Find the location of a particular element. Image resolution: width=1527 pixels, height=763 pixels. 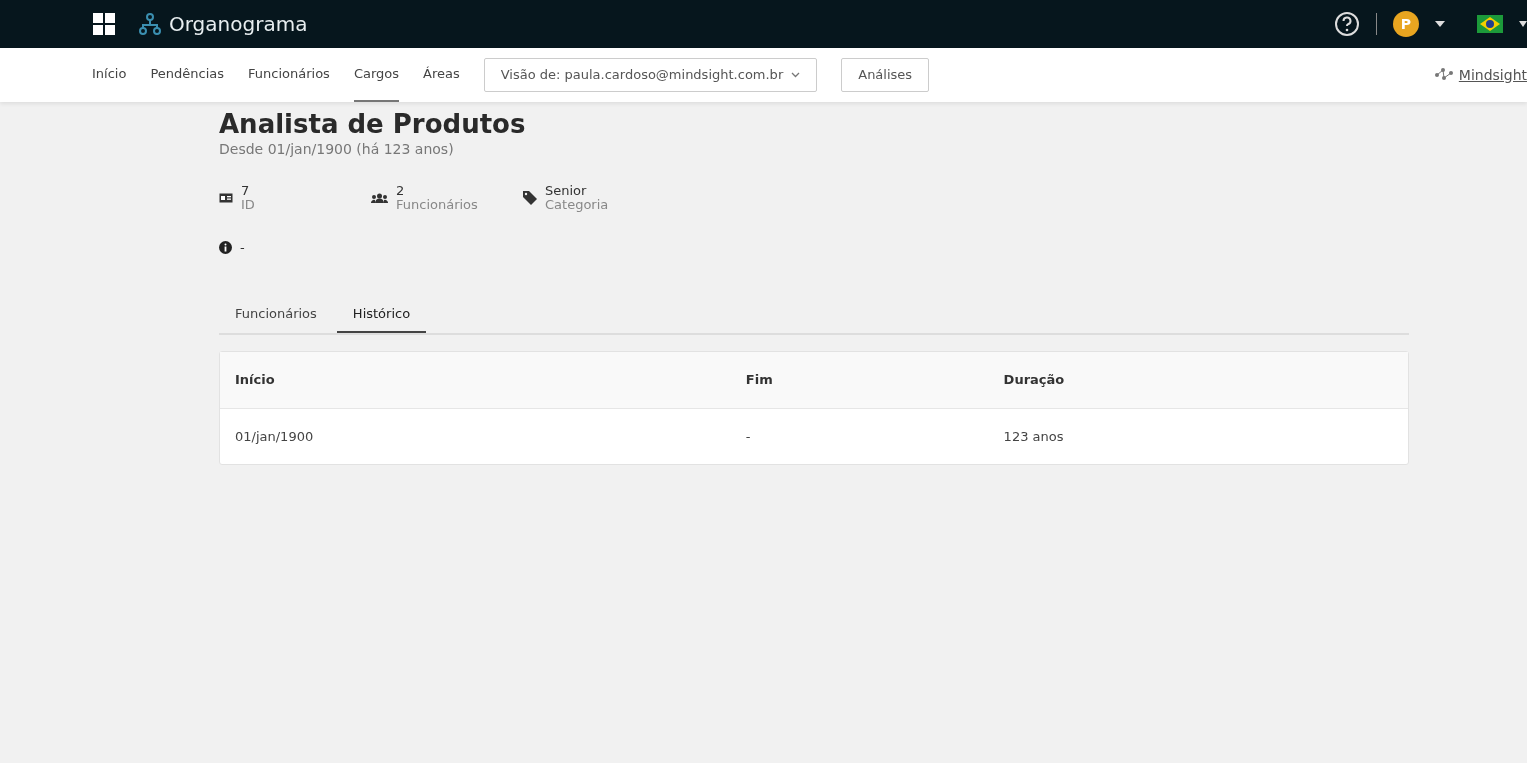

column-header: Fim is located at coordinates (859, 380).